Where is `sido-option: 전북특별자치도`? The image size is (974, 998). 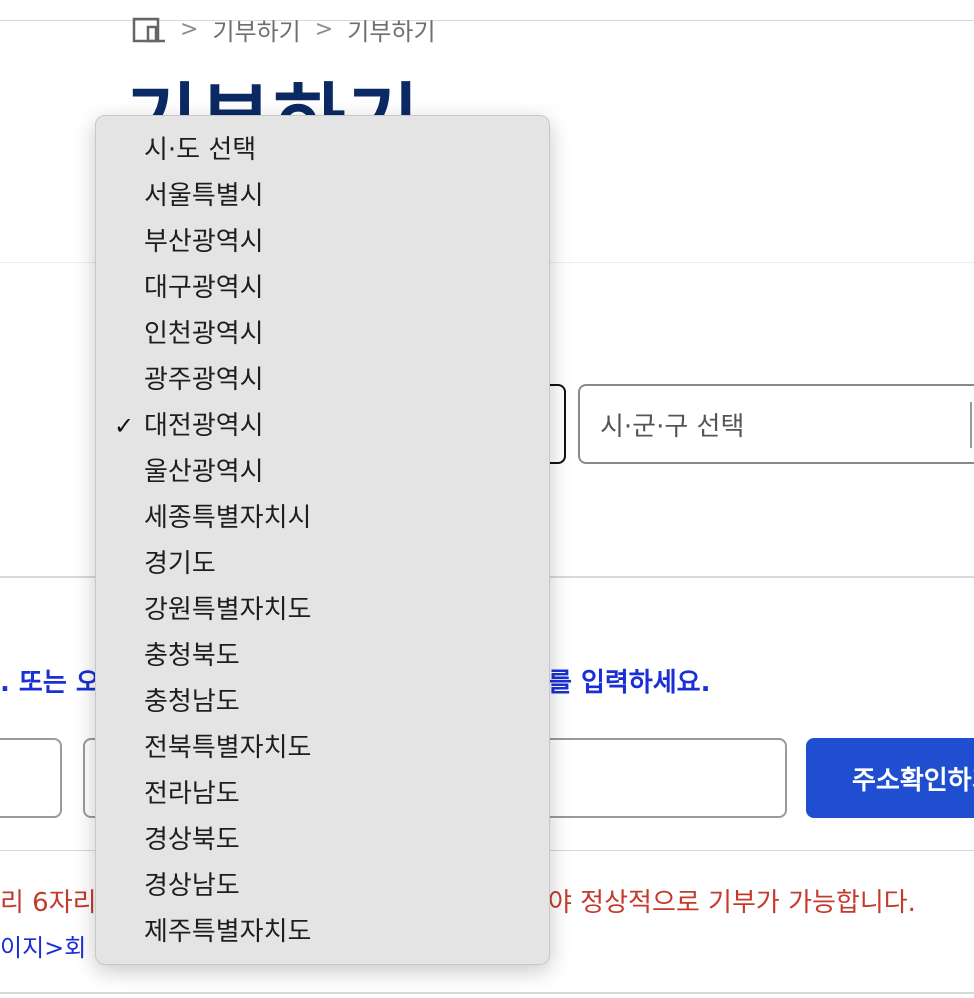
sido-option: 전북특별자치도 is located at coordinates (322, 748).